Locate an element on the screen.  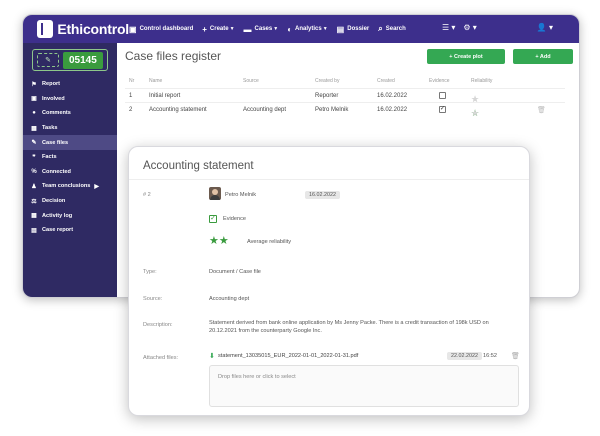
file-date: 22.02.2022 is located at coordinates (464, 356).